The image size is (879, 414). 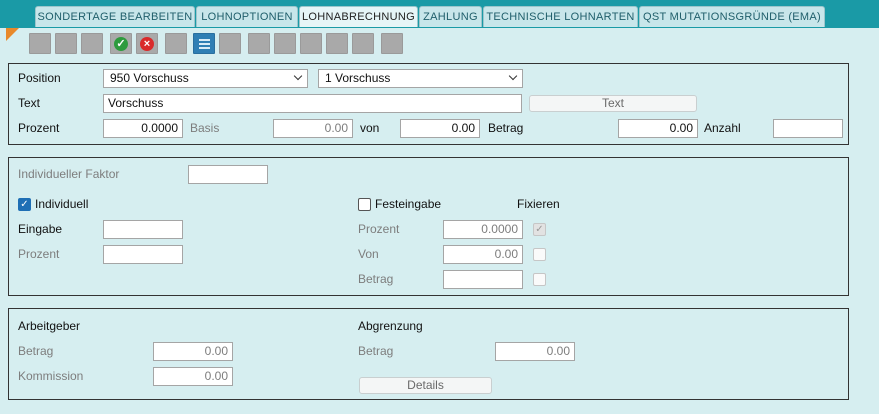 What do you see at coordinates (390, 326) in the screenshot?
I see `abgrenzung-label: Abgrenzung` at bounding box center [390, 326].